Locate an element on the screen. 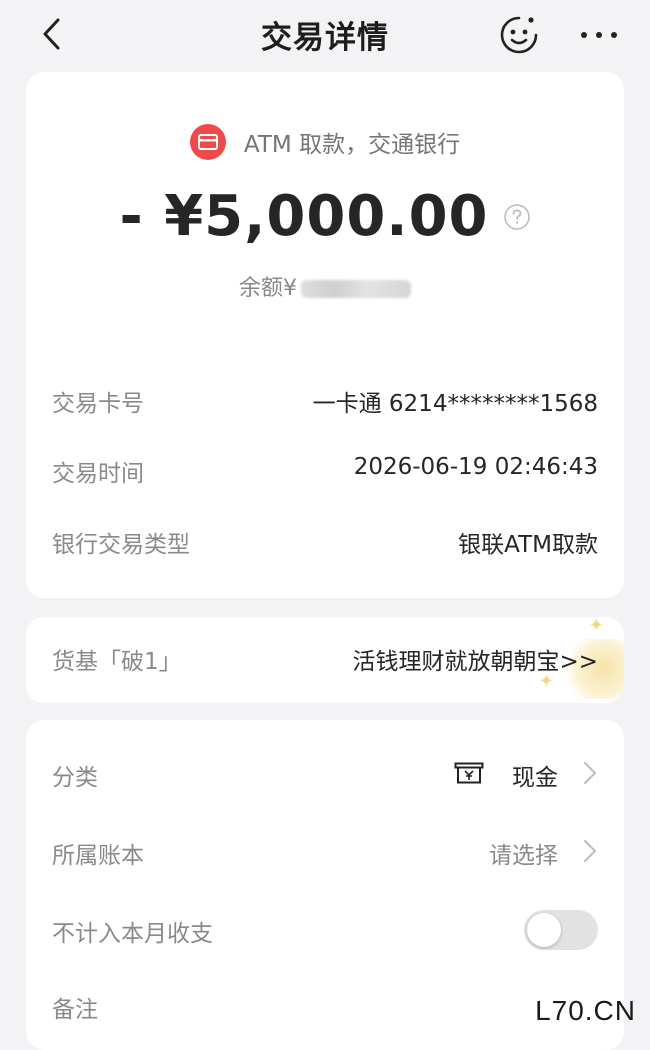 The width and height of the screenshot is (650, 1050). card-number-label: 交易卡号 is located at coordinates (98, 404).